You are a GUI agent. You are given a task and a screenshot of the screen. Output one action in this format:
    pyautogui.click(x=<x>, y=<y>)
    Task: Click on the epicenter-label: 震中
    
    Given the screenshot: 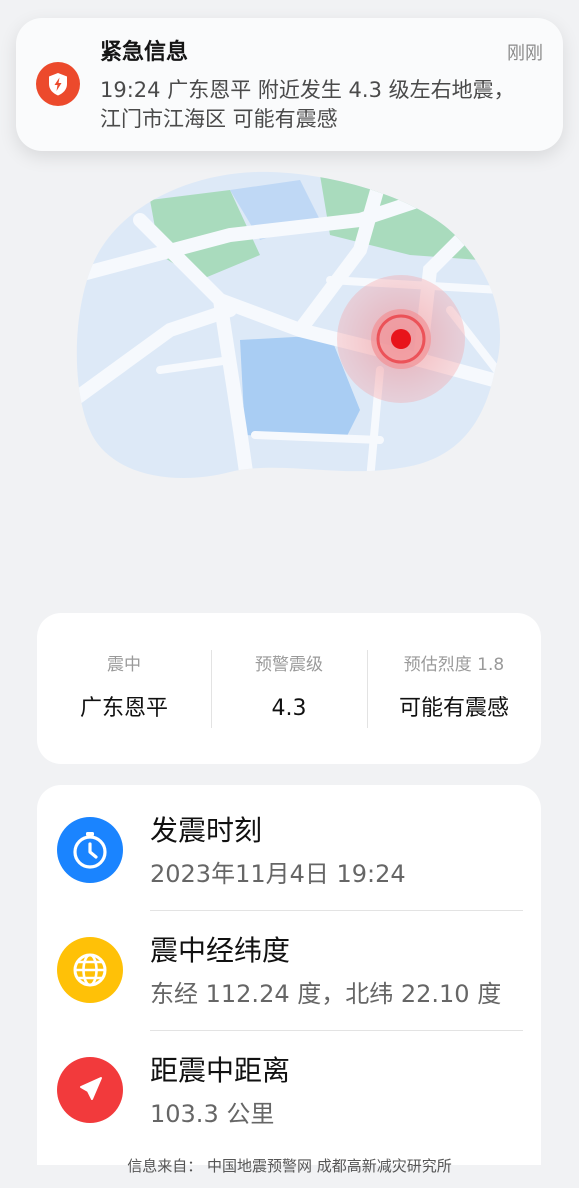 What is the action you would take?
    pyautogui.click(x=124, y=665)
    